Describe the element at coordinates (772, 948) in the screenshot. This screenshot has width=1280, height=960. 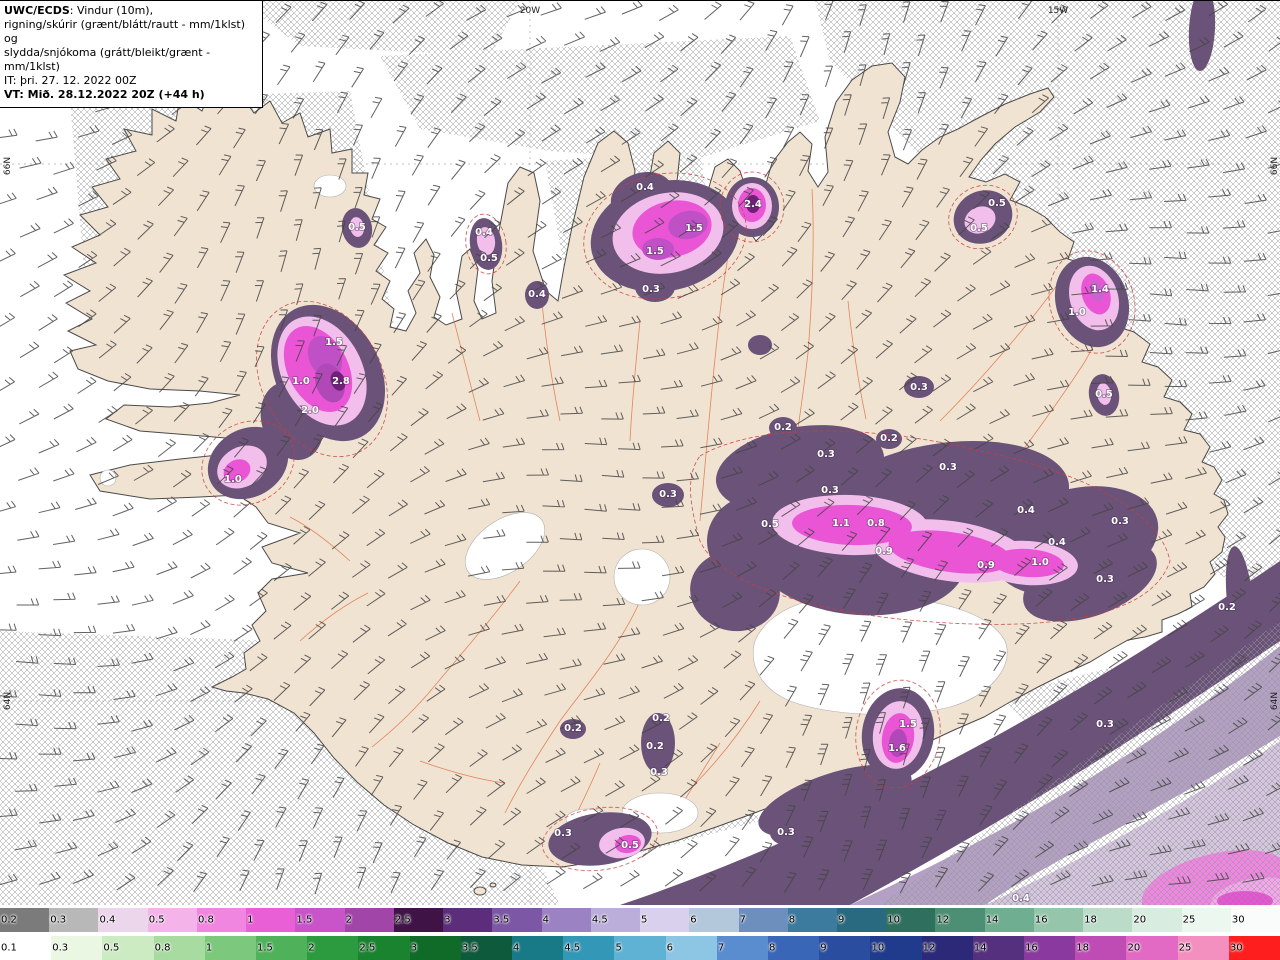
I see `colorbar-value: 8` at that location.